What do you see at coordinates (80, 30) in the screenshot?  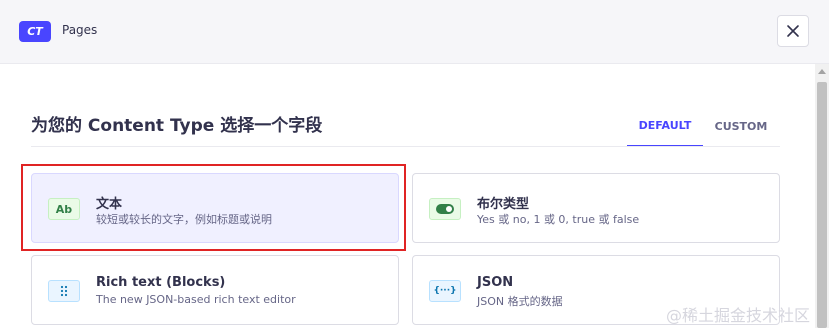 I see `breadcrumb-title: Pages` at bounding box center [80, 30].